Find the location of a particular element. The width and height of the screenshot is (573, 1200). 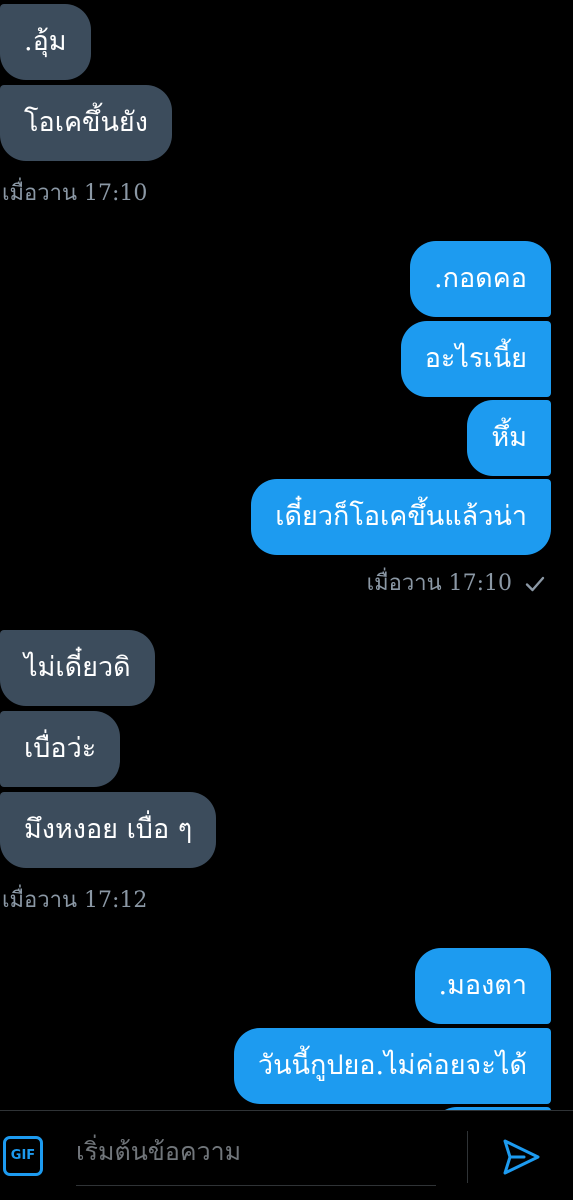

incoming-message: .อุ้ม is located at coordinates (45, 42).